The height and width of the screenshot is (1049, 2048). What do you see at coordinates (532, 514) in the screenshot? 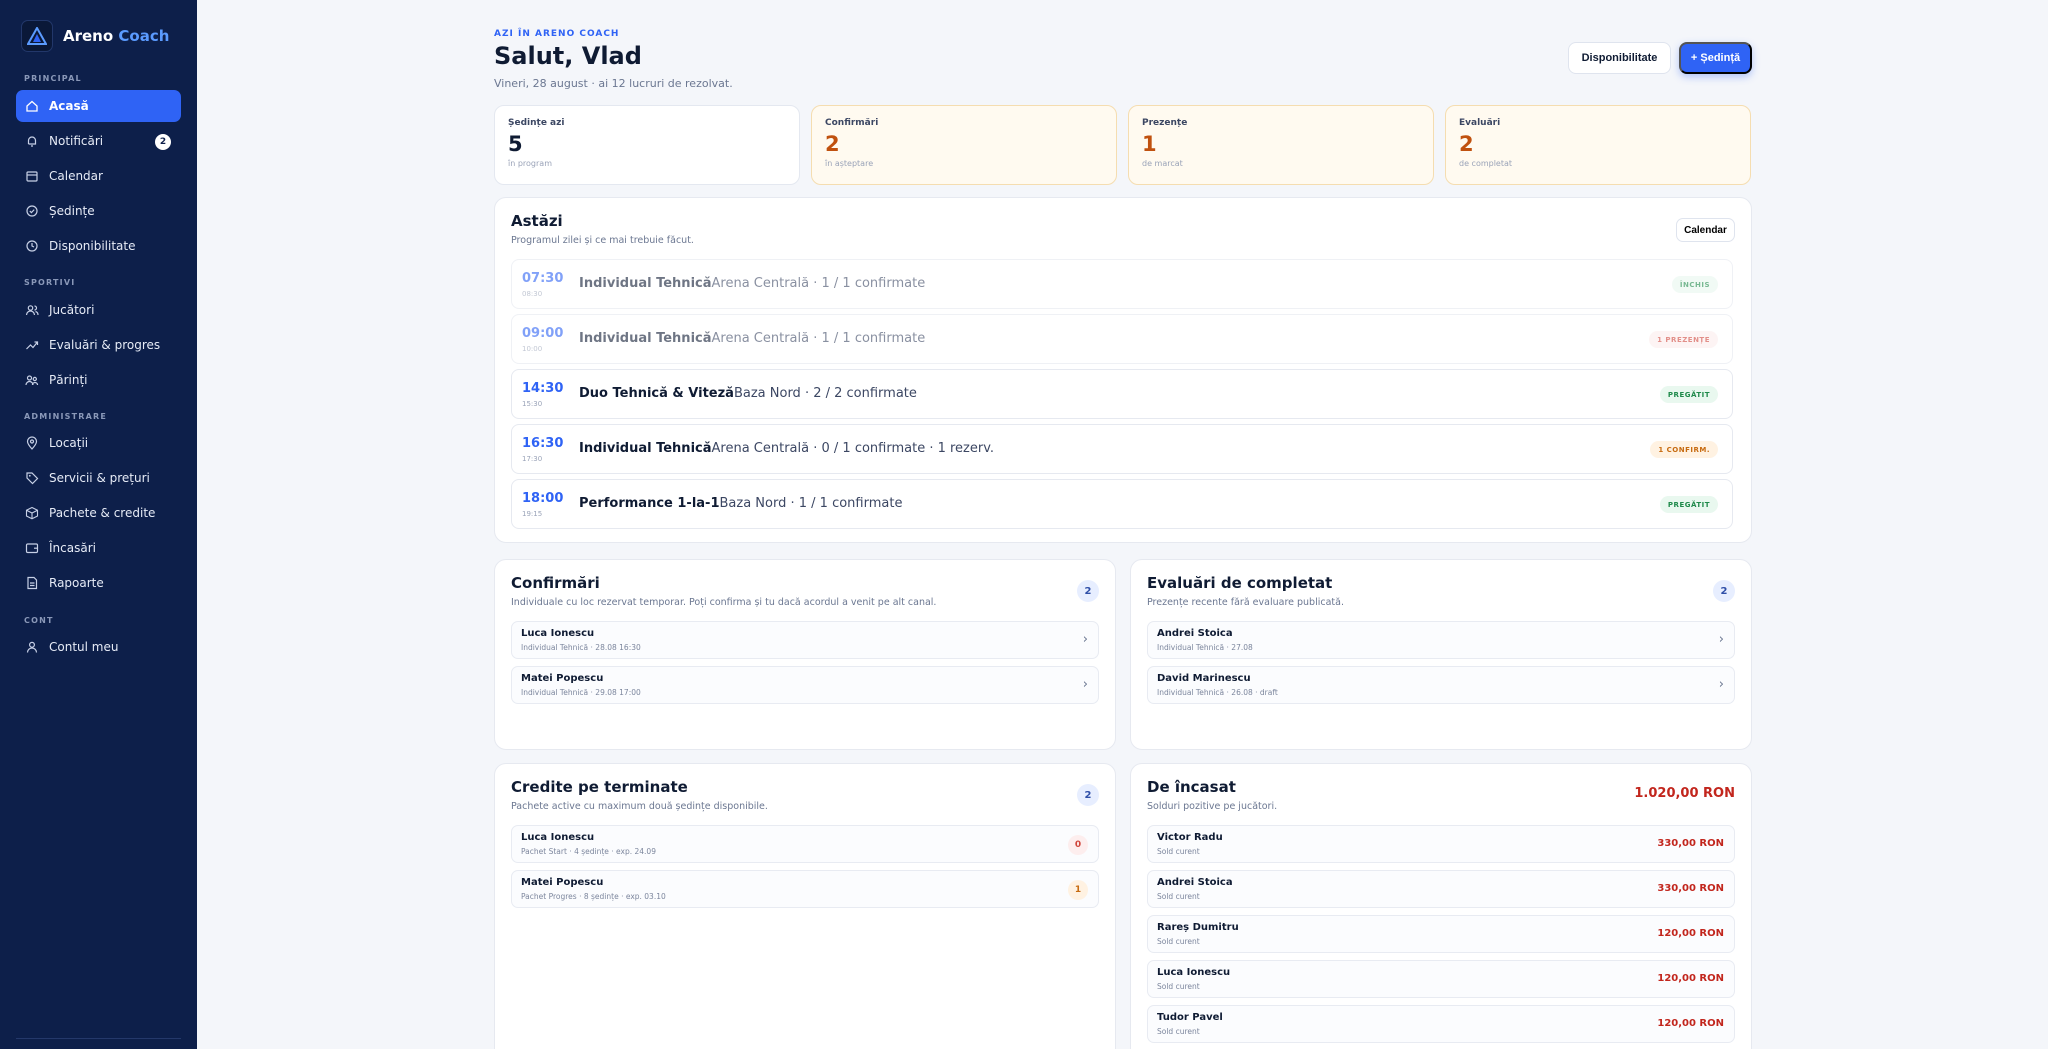
I see `session-end: 19:15` at bounding box center [532, 514].